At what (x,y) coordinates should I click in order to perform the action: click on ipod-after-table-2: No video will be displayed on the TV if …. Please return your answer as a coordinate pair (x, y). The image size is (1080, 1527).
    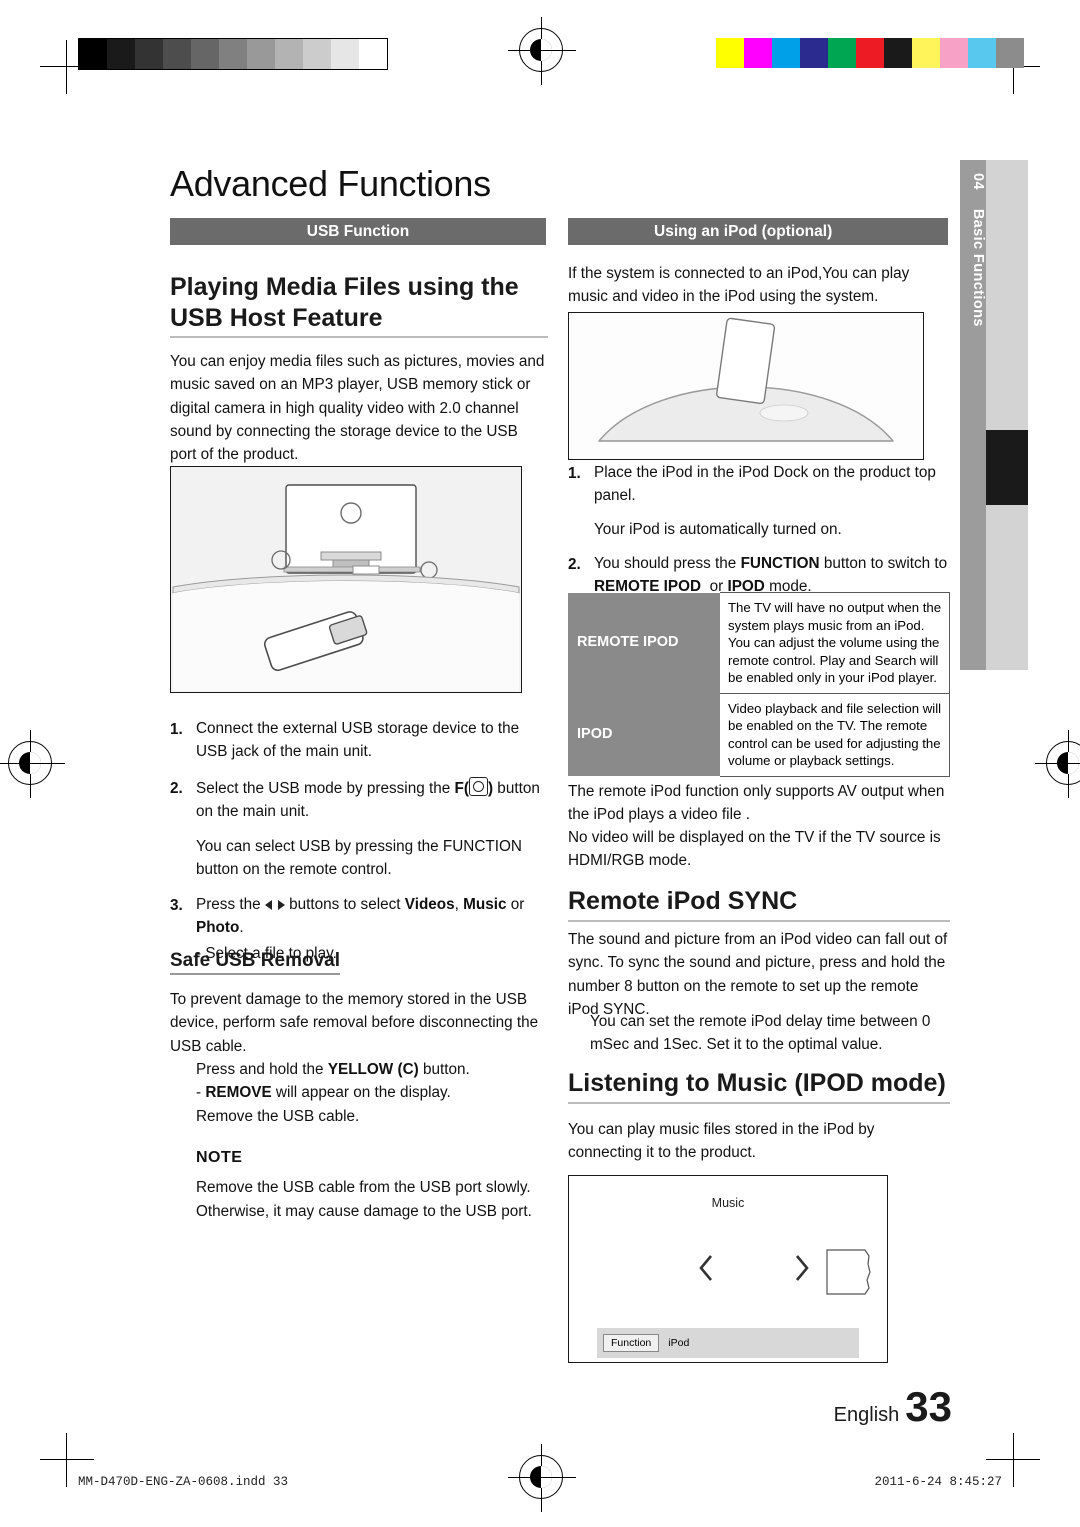
    Looking at the image, I should click on (754, 849).